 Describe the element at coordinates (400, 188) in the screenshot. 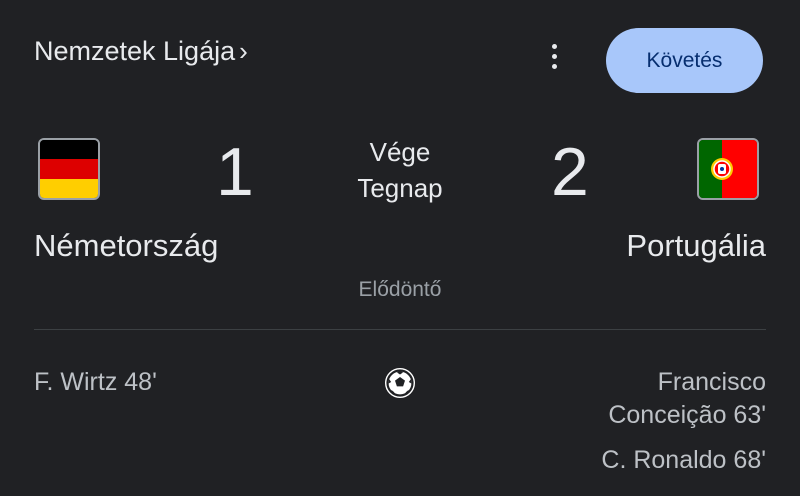

I see `match-date: Tegnap` at that location.